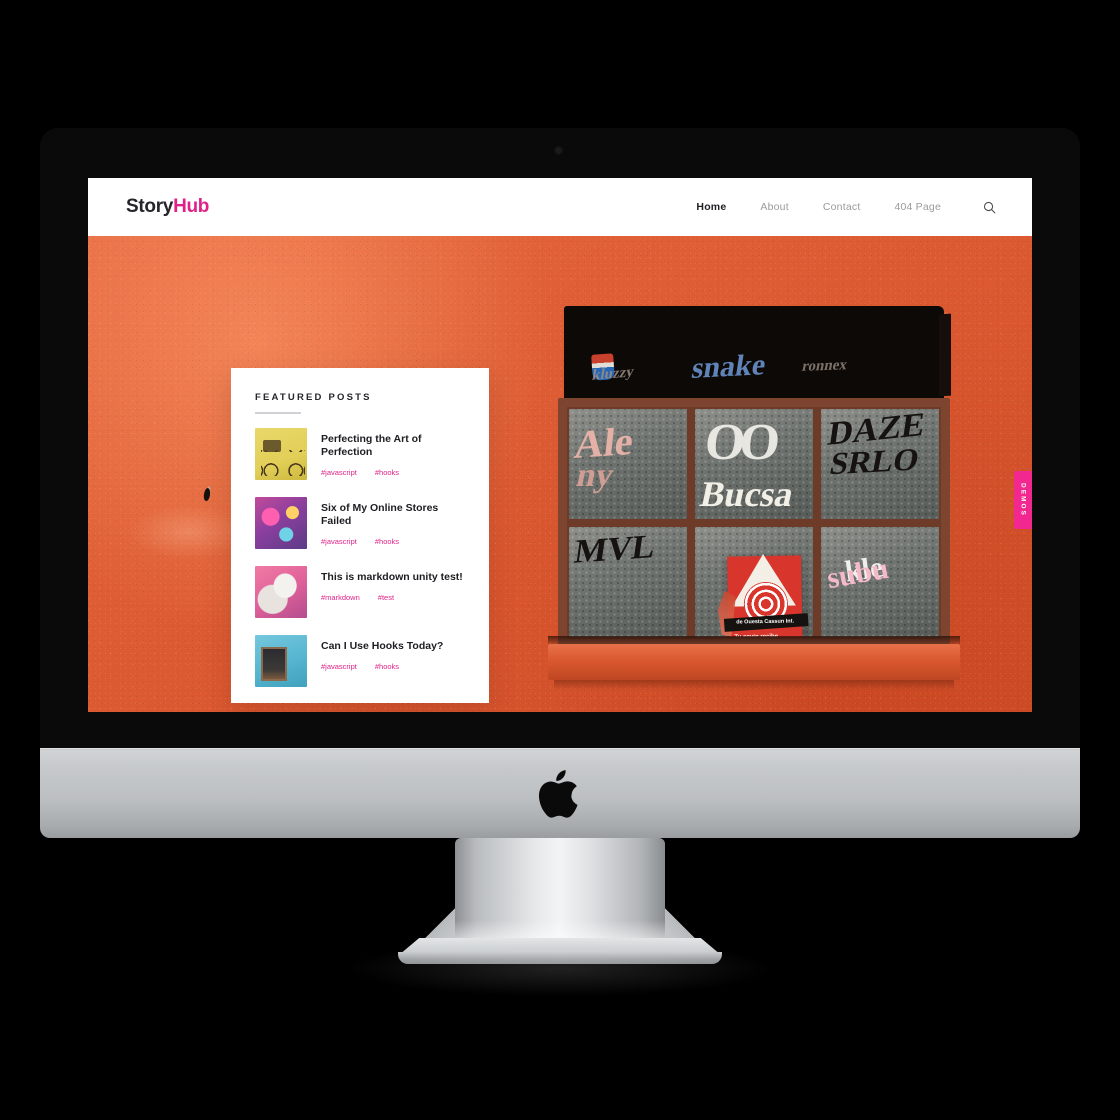  Describe the element at coordinates (281, 453) in the screenshot. I see `post-thumbnail-bicycle` at that location.